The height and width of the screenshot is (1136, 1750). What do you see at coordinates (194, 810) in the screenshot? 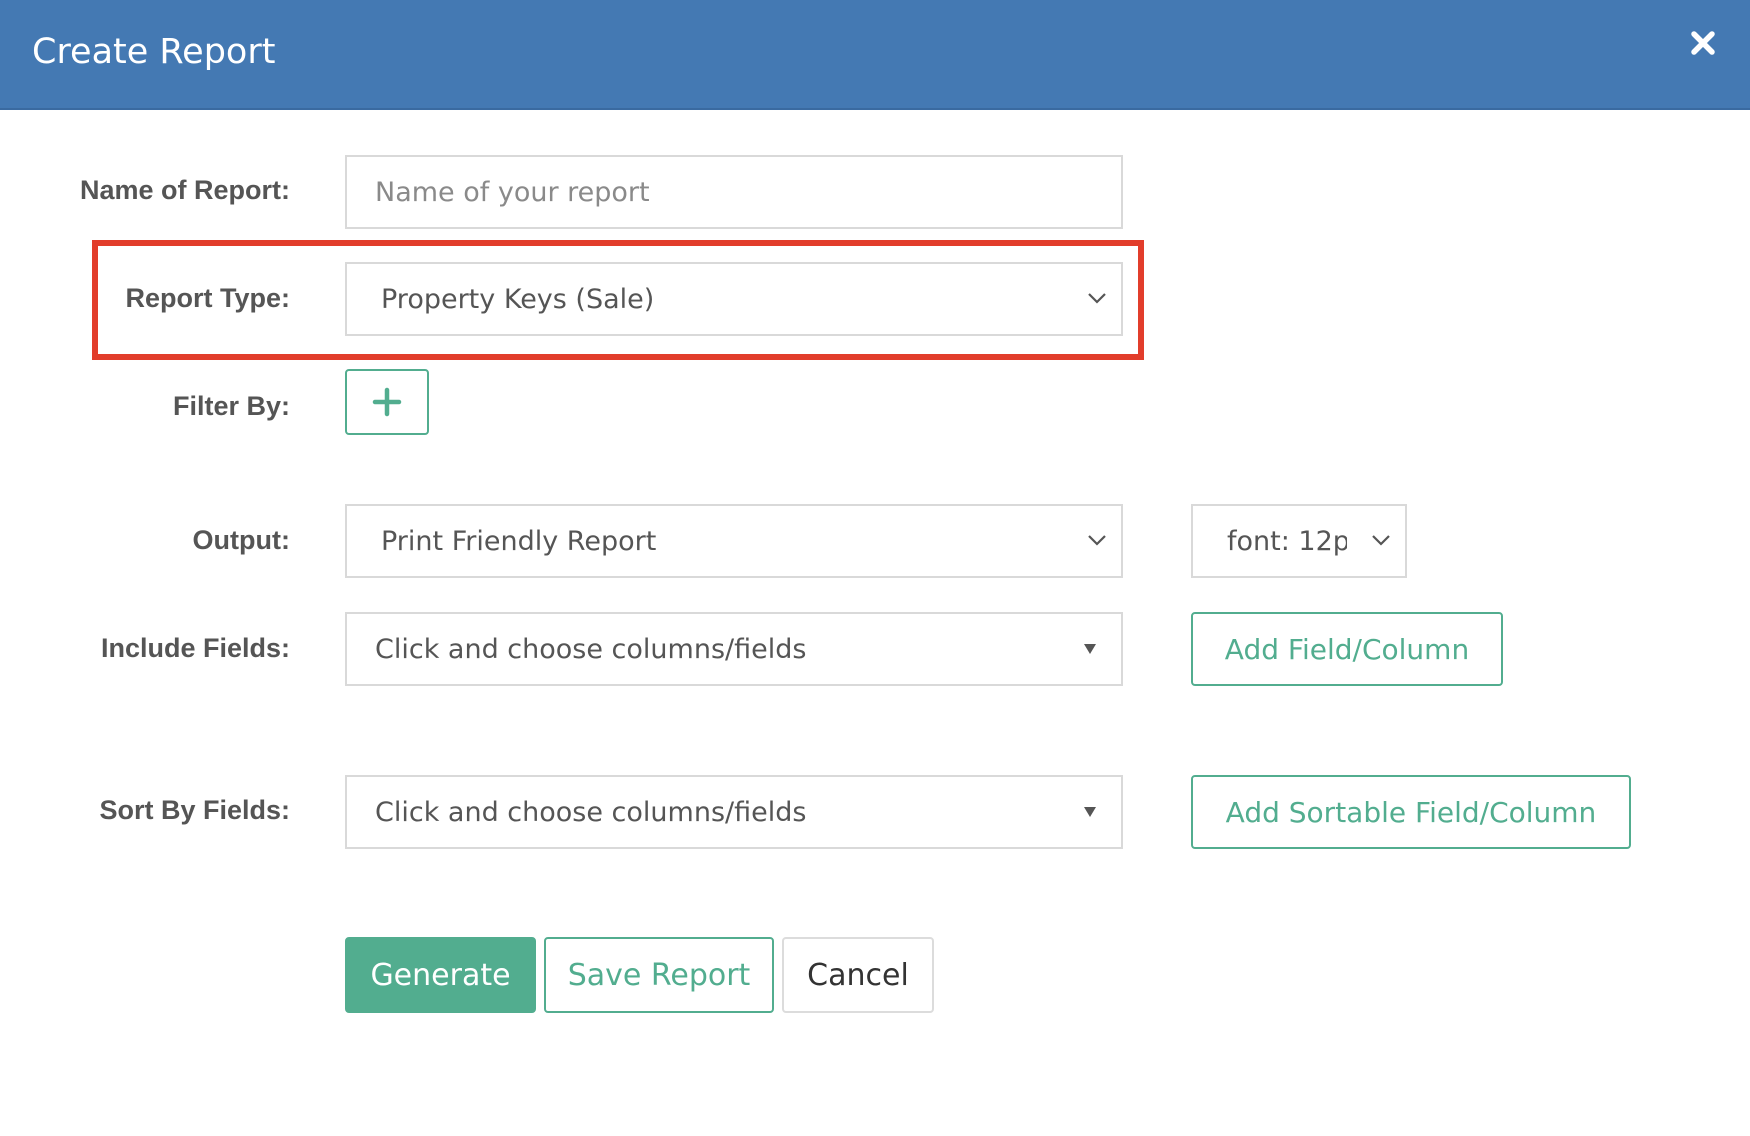
I see `sort-fields-label: Sort By Fields:` at bounding box center [194, 810].